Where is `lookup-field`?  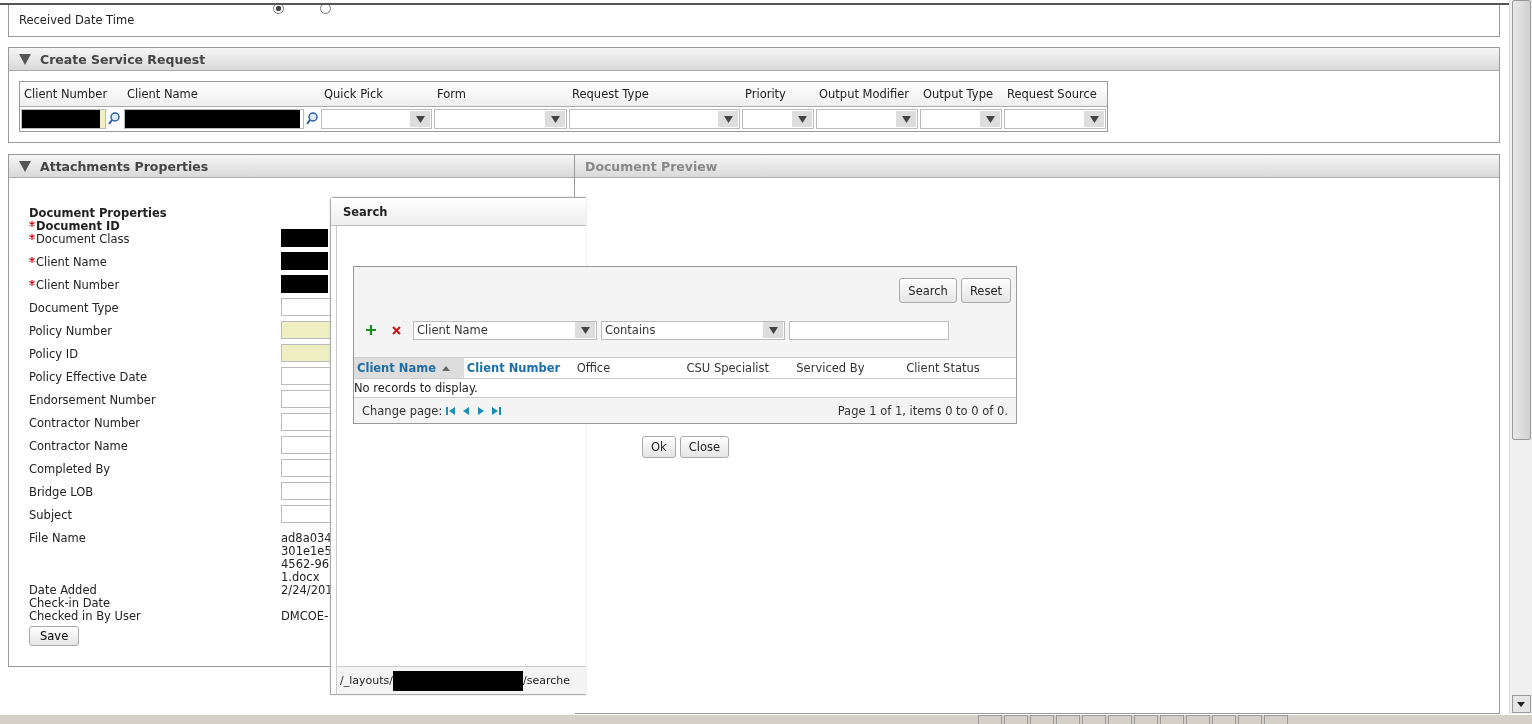
lookup-field is located at coordinates (63, 119).